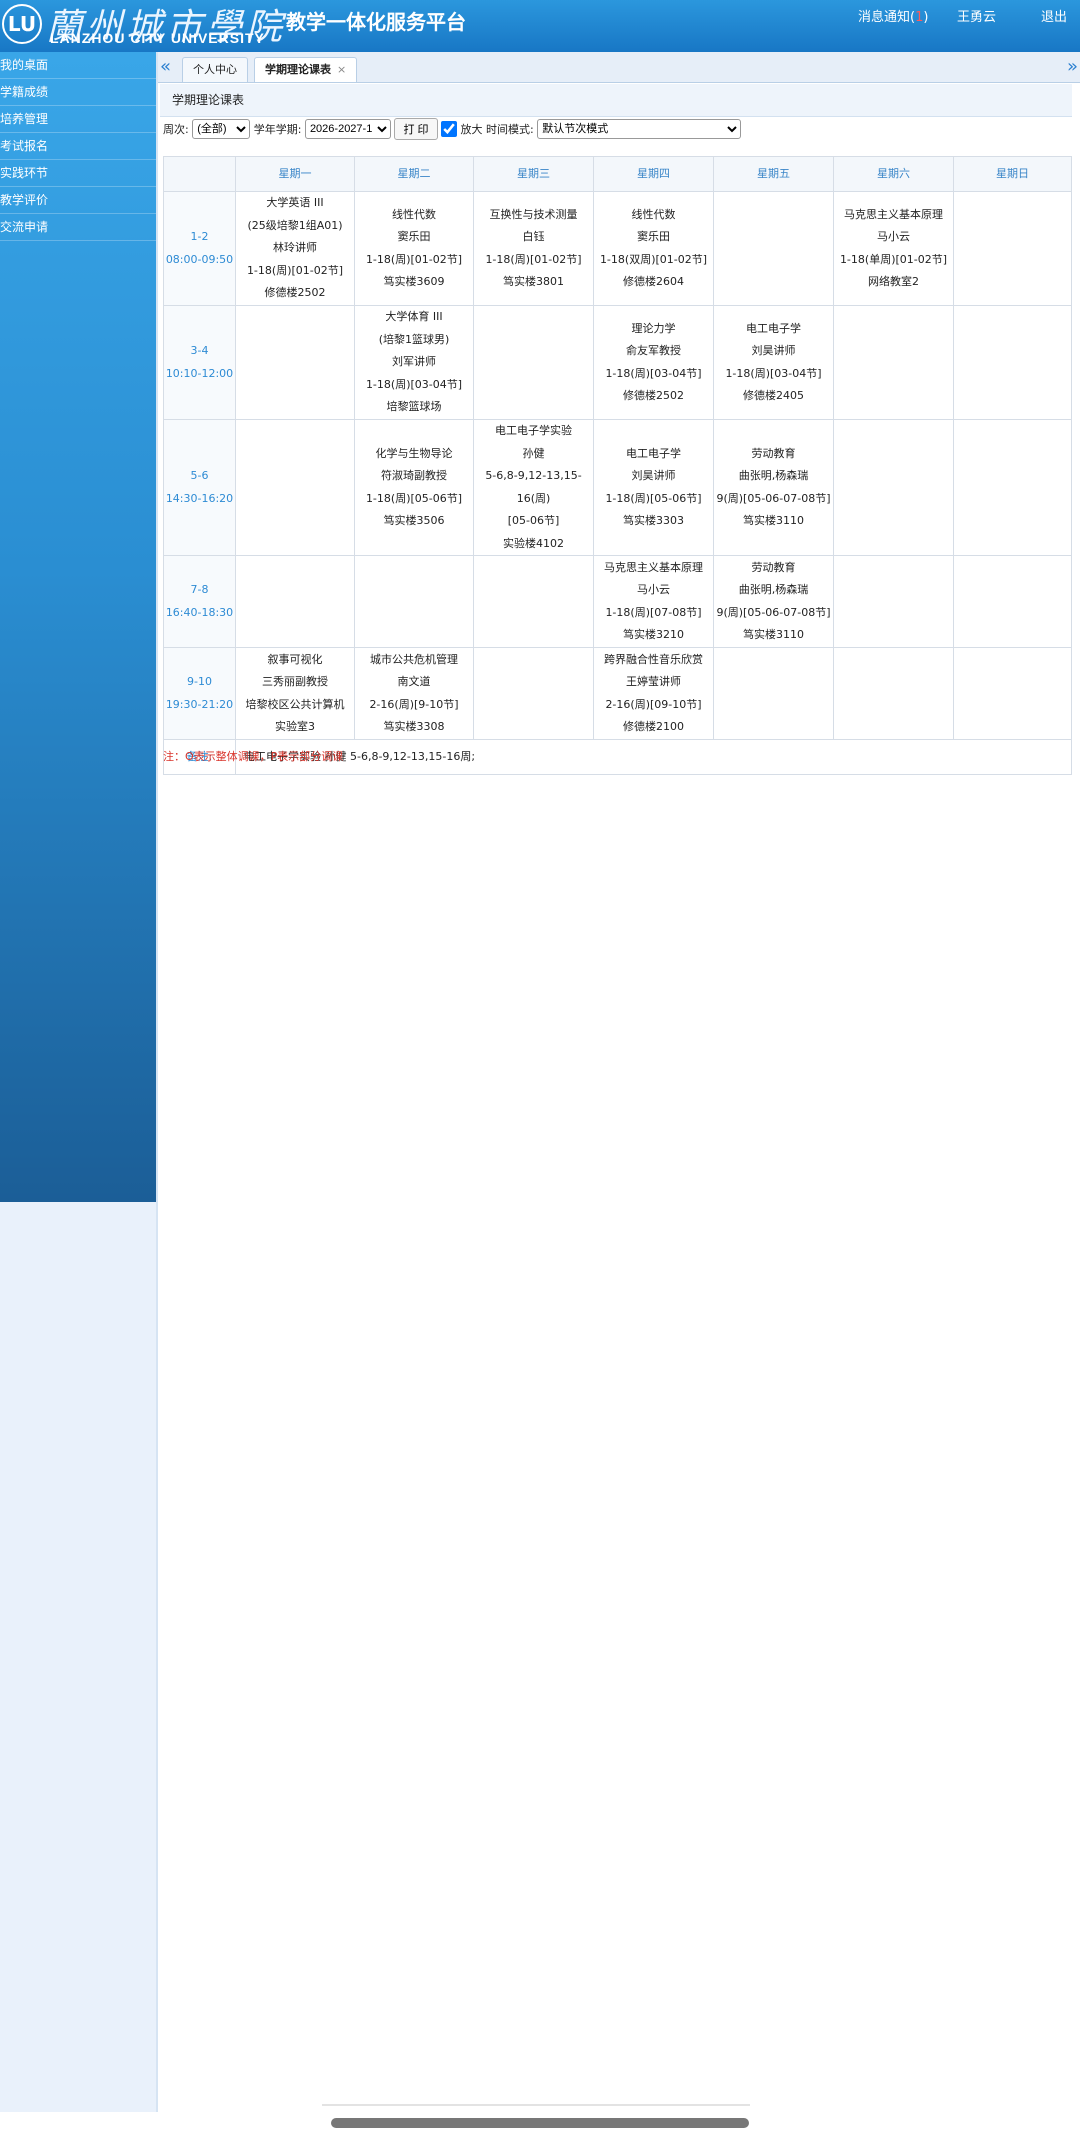 This screenshot has height=2150, width=1080. I want to click on course-line: 孙健, so click(533, 453).